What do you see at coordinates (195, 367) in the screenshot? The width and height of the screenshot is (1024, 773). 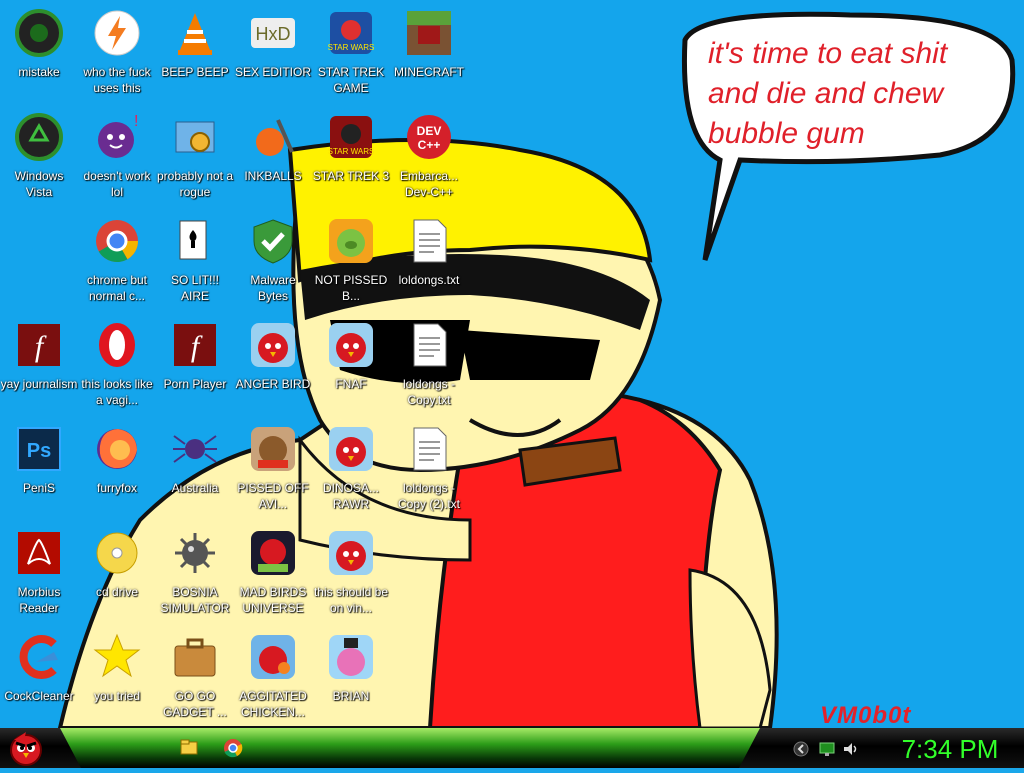 I see `desktop-icon: f Porn Player` at bounding box center [195, 367].